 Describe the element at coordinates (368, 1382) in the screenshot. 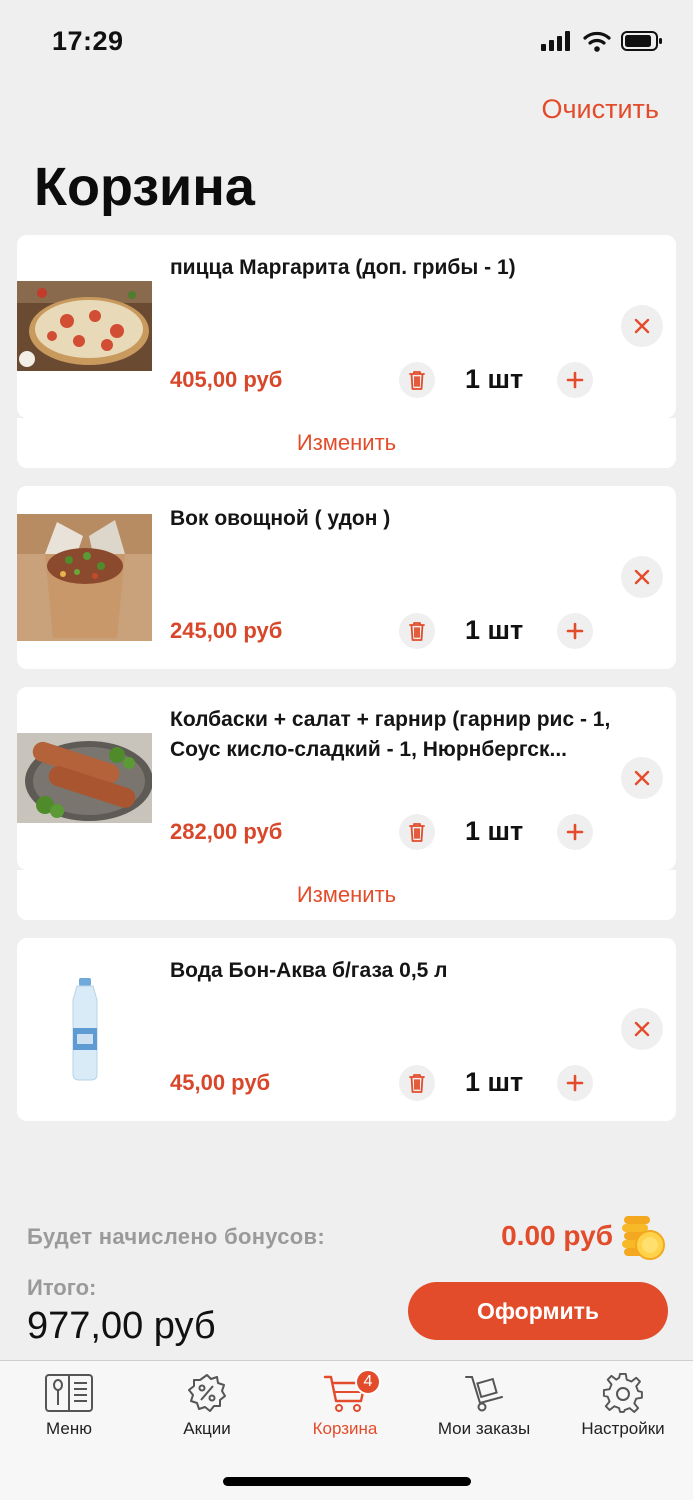

I see `cart-count-badge: 4` at that location.